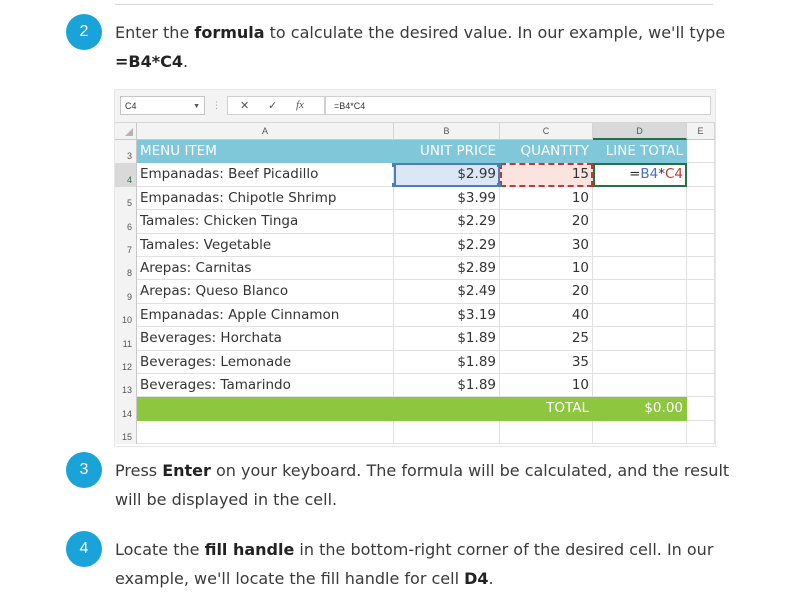 Image resolution: width=791 pixels, height=602 pixels. I want to click on item-name-cell: Beverages: Horchata, so click(265, 339).